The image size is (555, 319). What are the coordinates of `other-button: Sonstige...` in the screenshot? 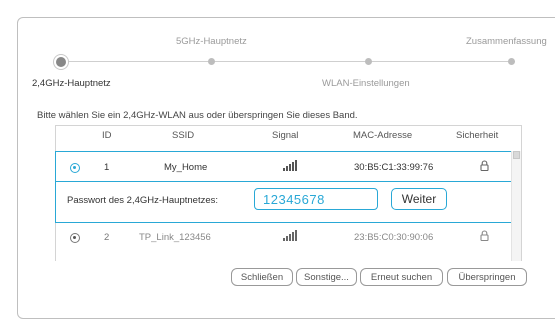 It's located at (326, 277).